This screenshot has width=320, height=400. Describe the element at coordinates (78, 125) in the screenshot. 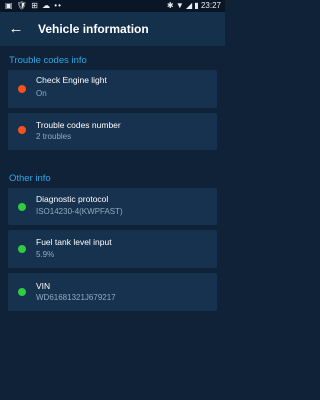

I see `card-title: Trouble codes number` at that location.